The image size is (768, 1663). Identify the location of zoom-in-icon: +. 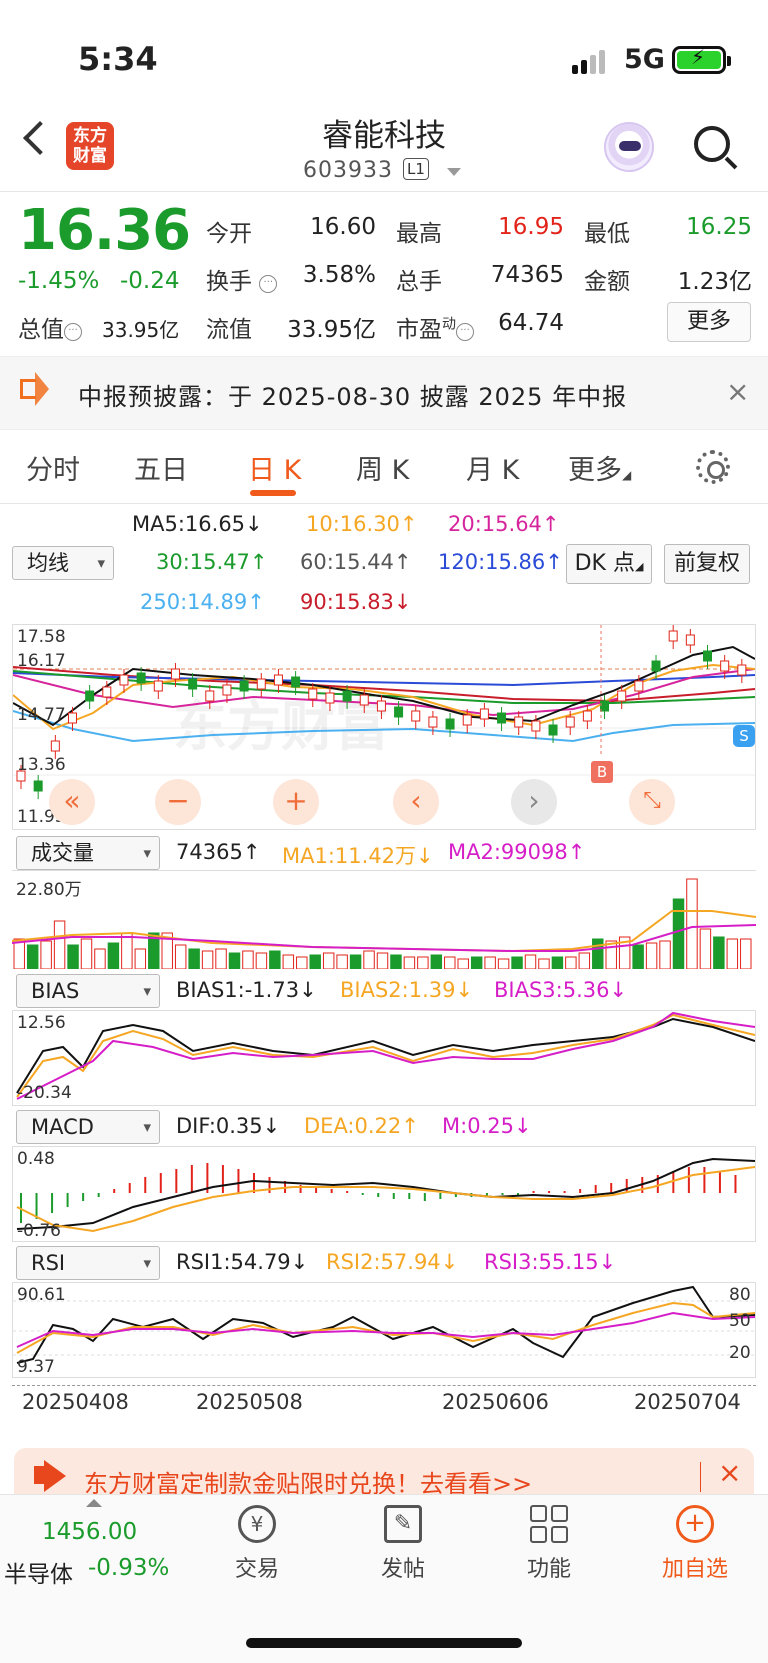
(296, 802).